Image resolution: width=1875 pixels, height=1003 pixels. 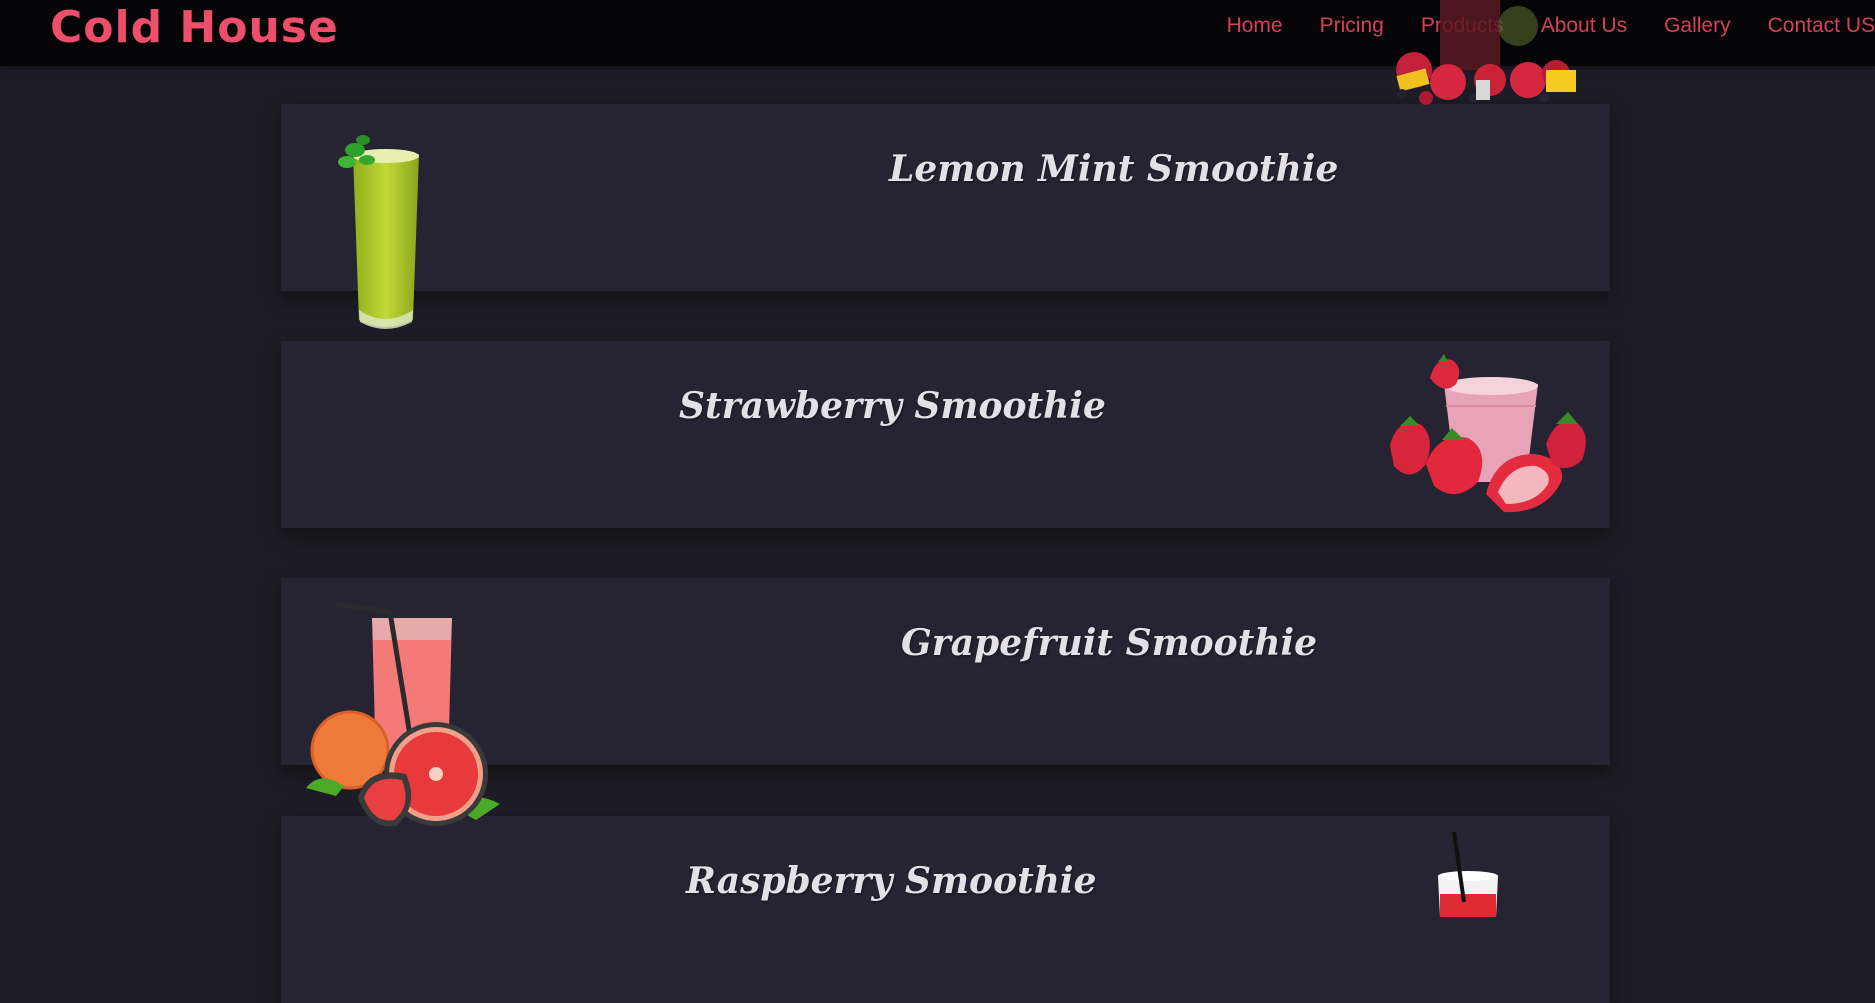 What do you see at coordinates (891, 881) in the screenshot?
I see `product-title: Raspberry Smoothie` at bounding box center [891, 881].